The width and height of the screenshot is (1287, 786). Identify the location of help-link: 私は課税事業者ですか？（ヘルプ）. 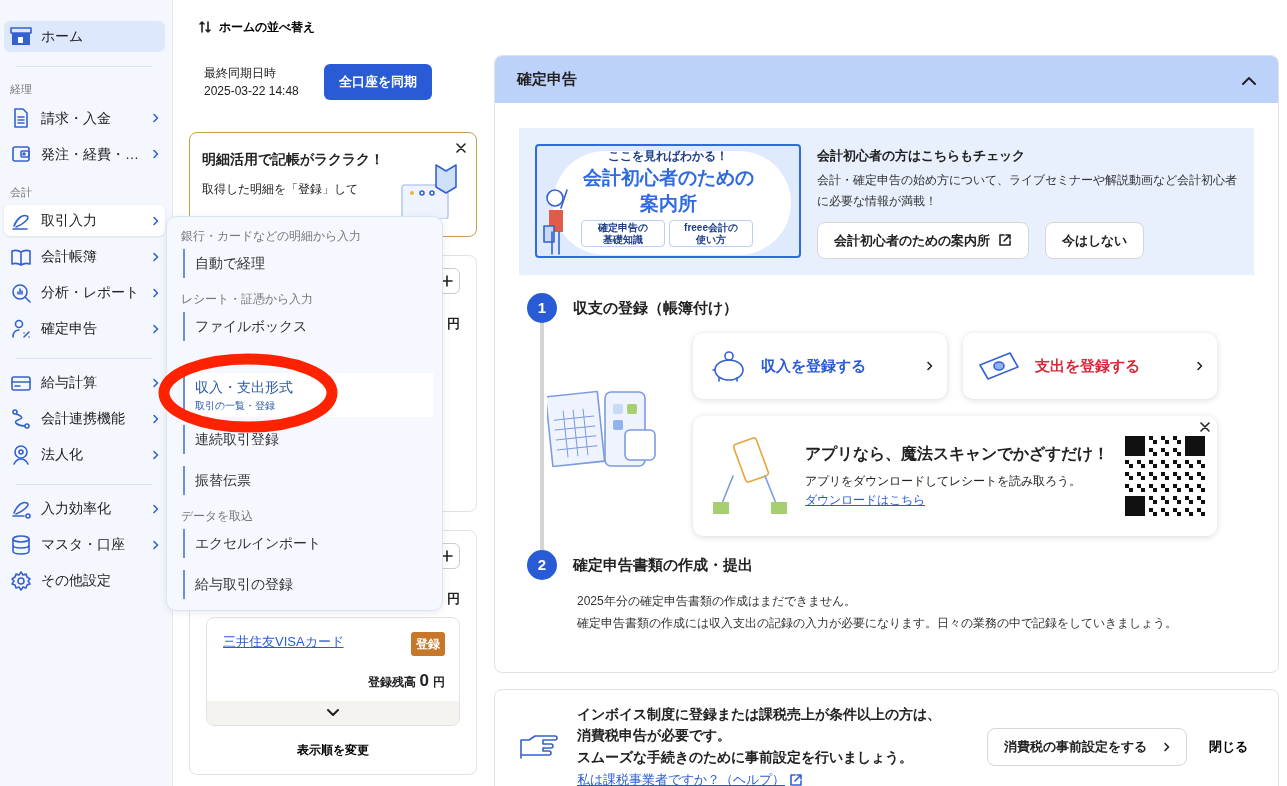
(690, 777).